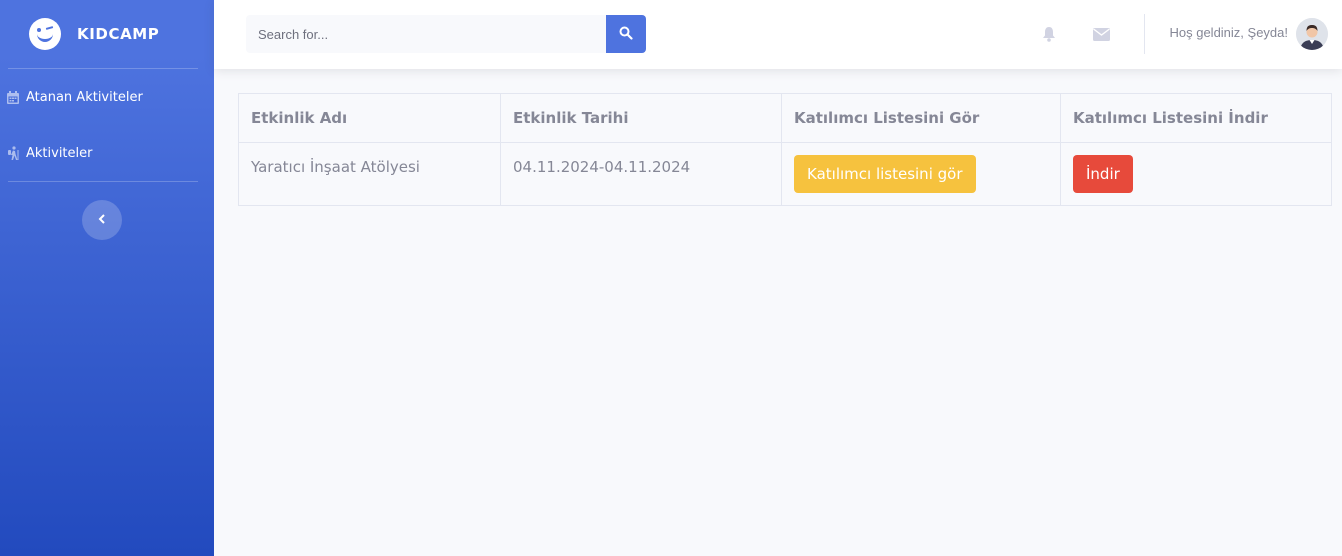 The image size is (1342, 556). I want to click on welcome-text: Hoş geldiniz, Şeyda!, so click(1228, 32).